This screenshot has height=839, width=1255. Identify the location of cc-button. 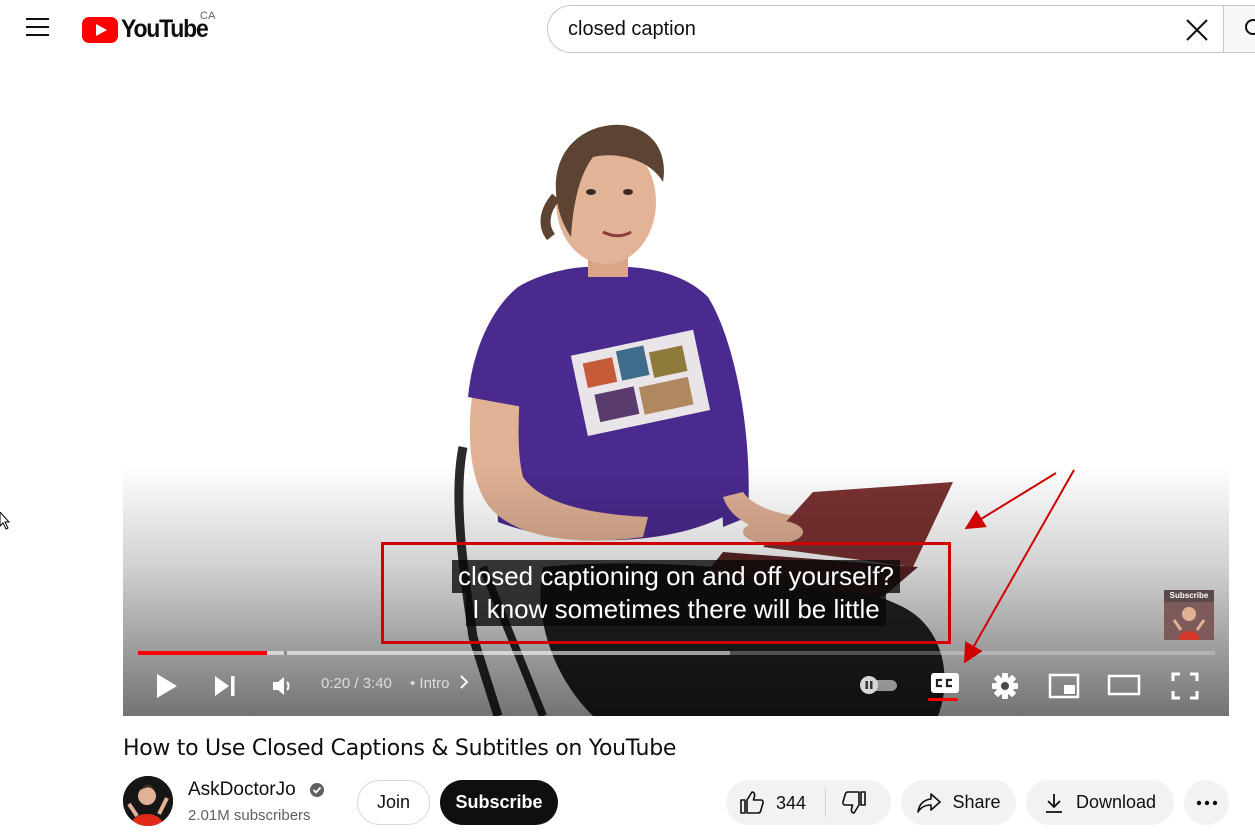
(945, 688).